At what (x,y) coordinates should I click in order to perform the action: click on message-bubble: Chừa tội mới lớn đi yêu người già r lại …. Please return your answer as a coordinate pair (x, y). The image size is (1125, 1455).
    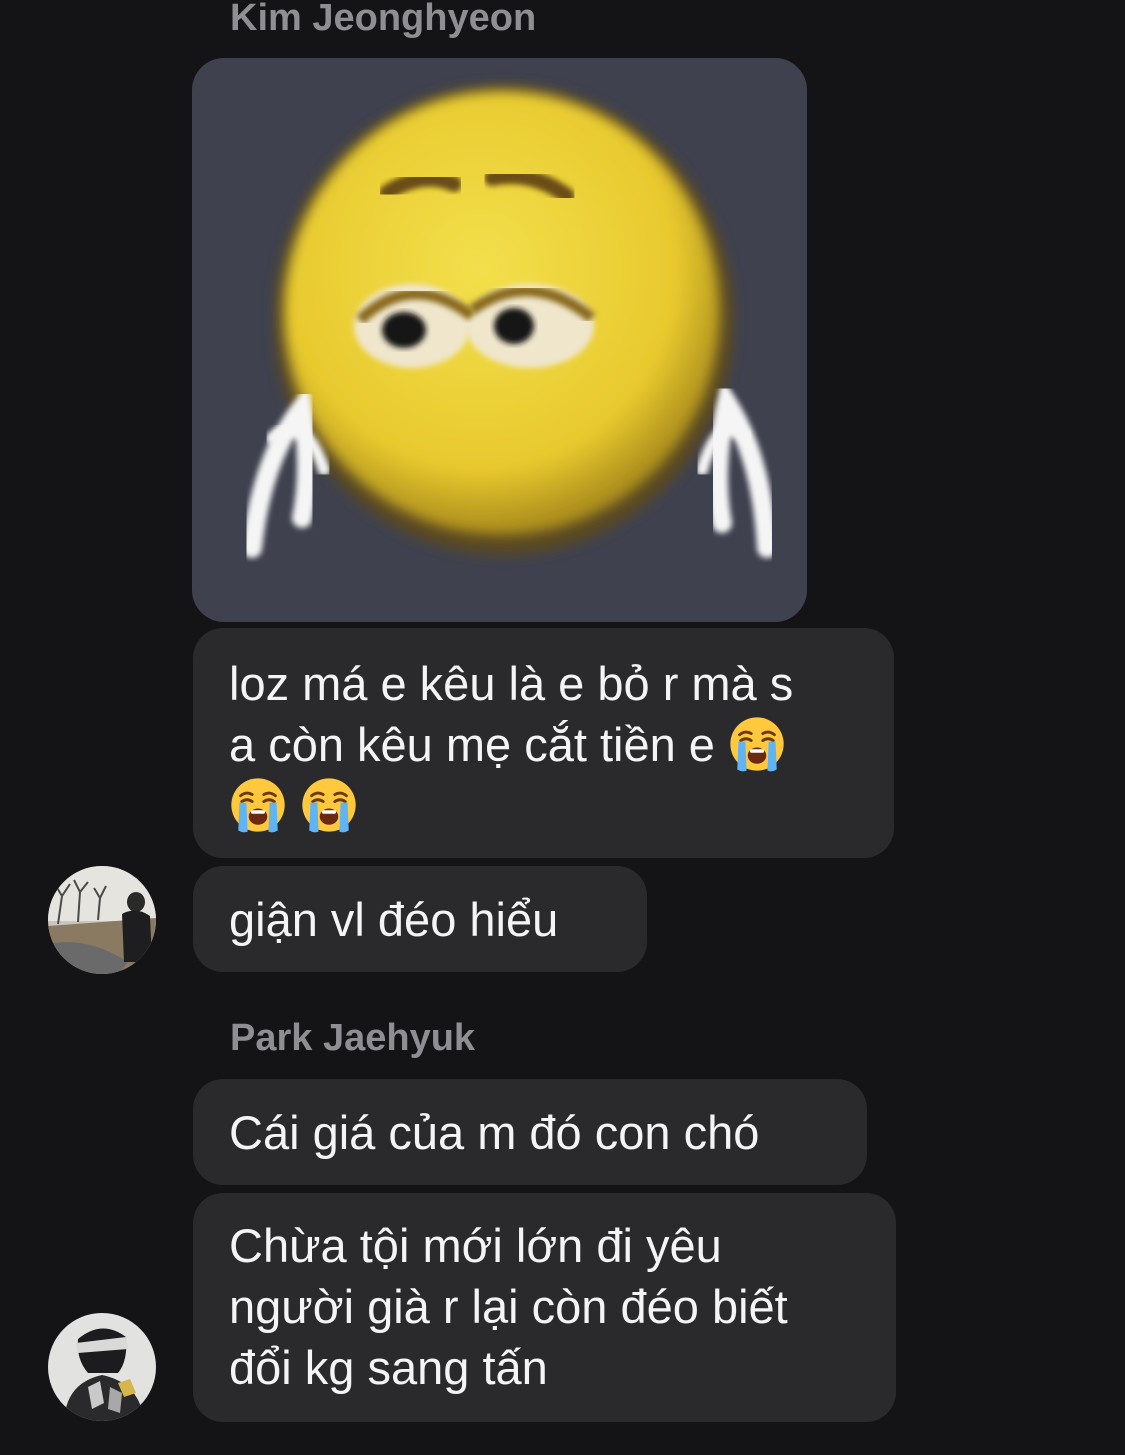
    Looking at the image, I should click on (544, 1307).